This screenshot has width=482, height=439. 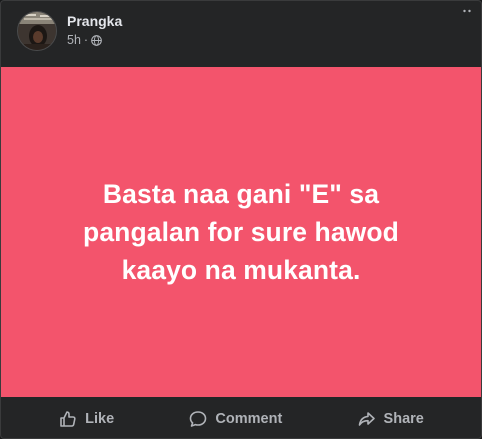 I want to click on post-actions-bar: Like Comment Share, so click(x=241, y=417).